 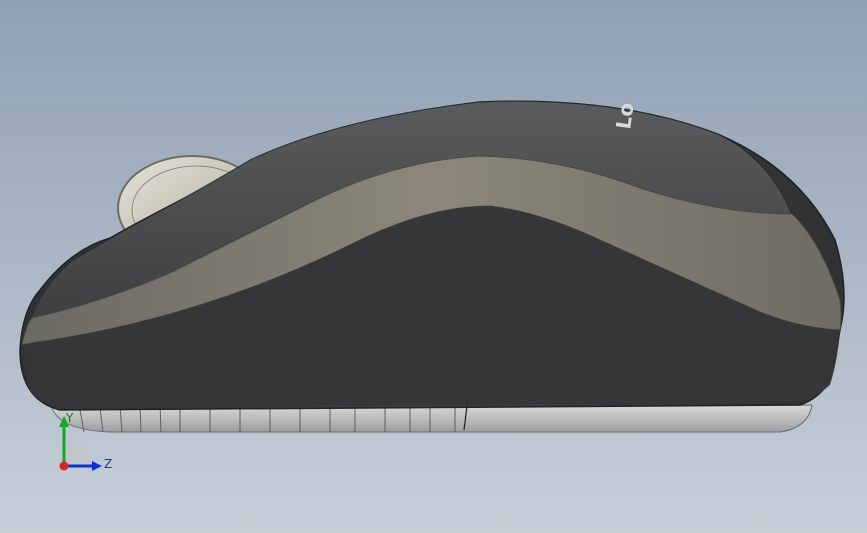 What do you see at coordinates (108, 464) in the screenshot?
I see `z-axis-label: Z` at bounding box center [108, 464].